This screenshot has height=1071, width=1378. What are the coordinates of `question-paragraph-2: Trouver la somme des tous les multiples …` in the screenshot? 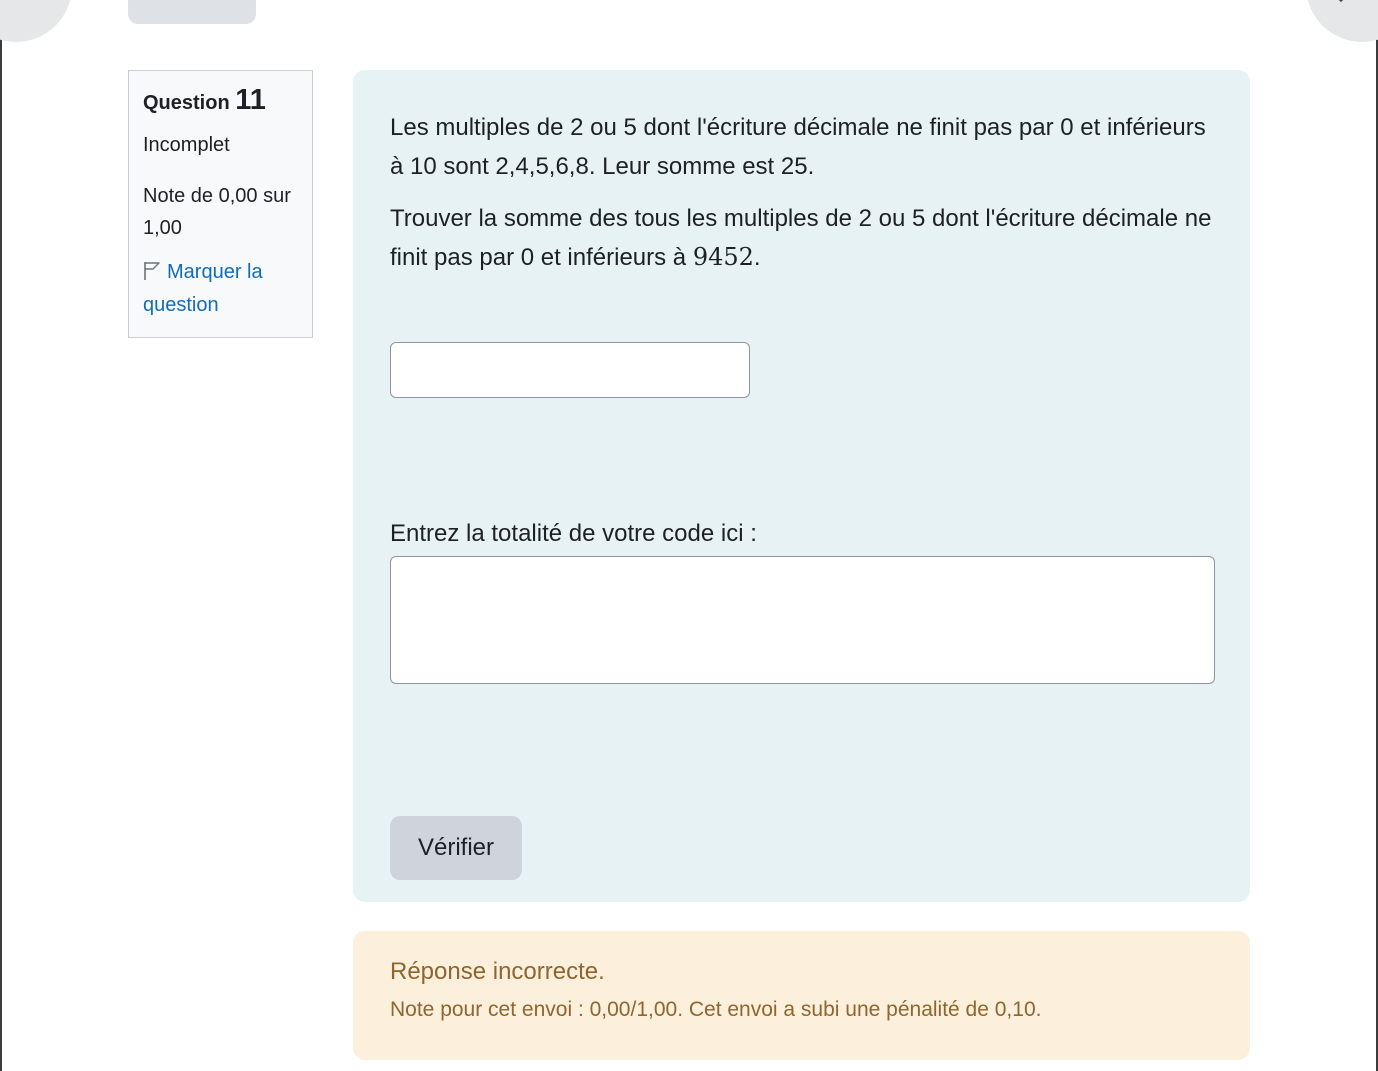 It's located at (802, 238).